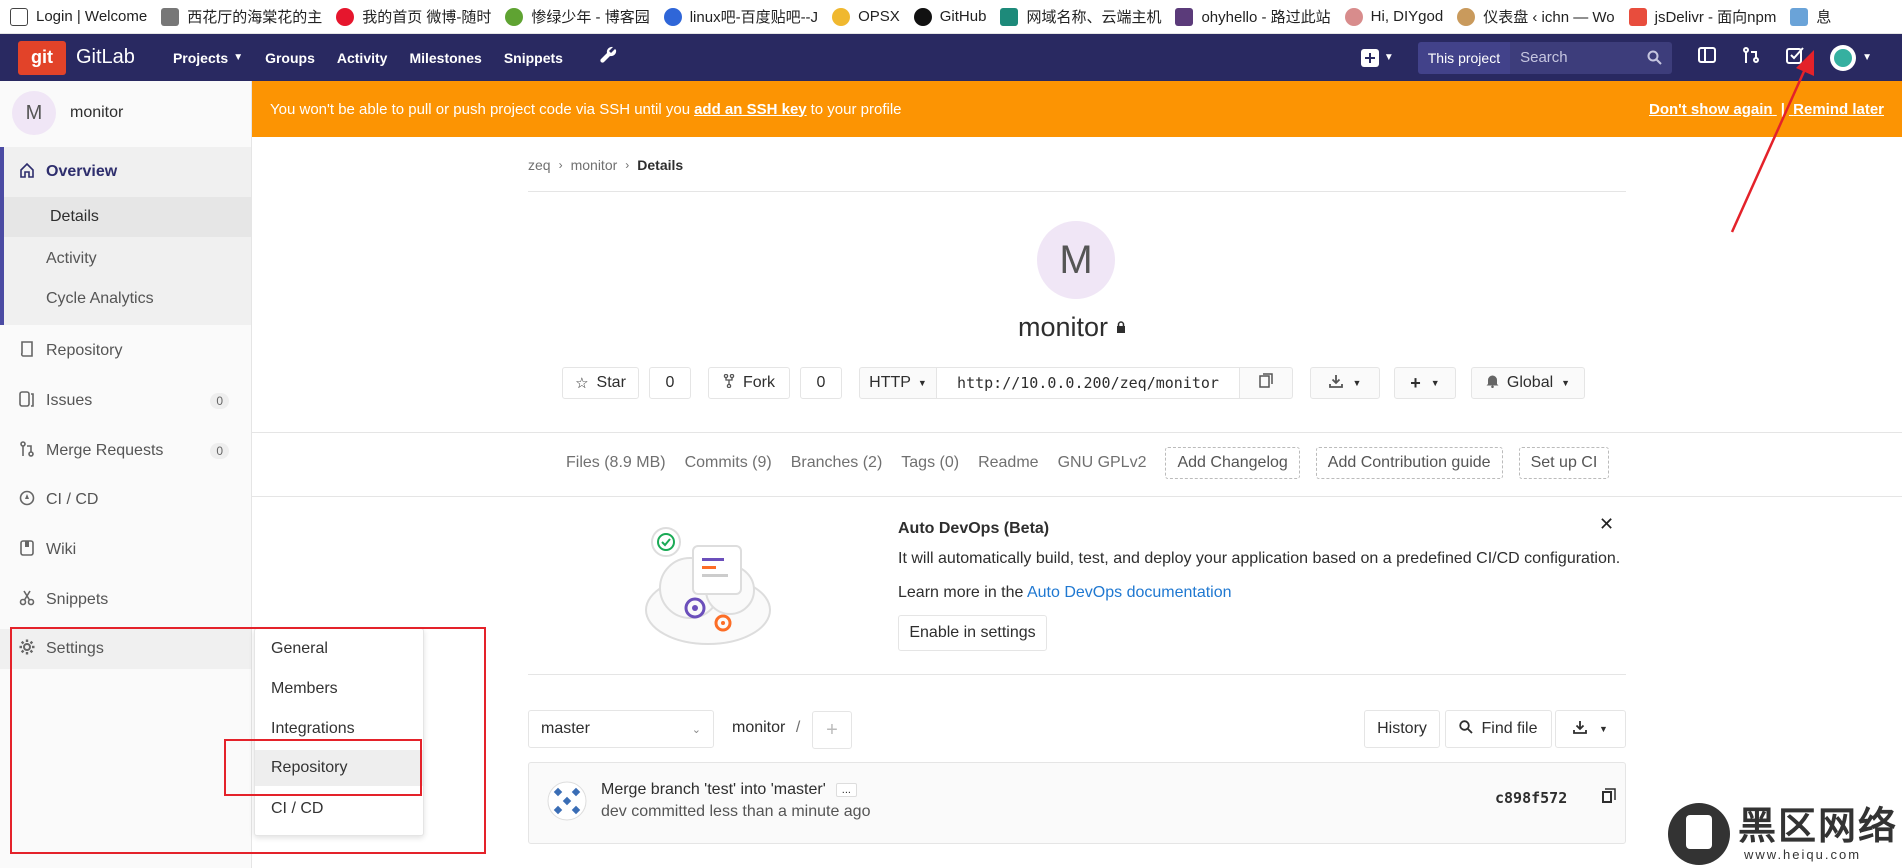  Describe the element at coordinates (1843, 57) in the screenshot. I see `user-avatar` at that location.